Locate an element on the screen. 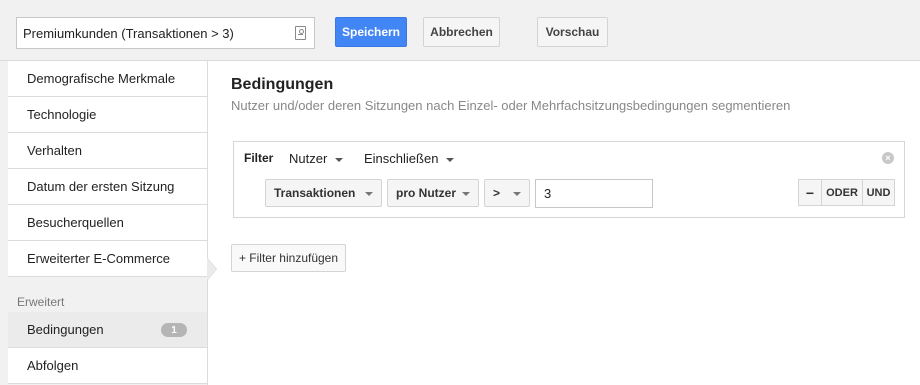 Image resolution: width=920 pixels, height=385 pixels. contact-card-icon is located at coordinates (300, 33).